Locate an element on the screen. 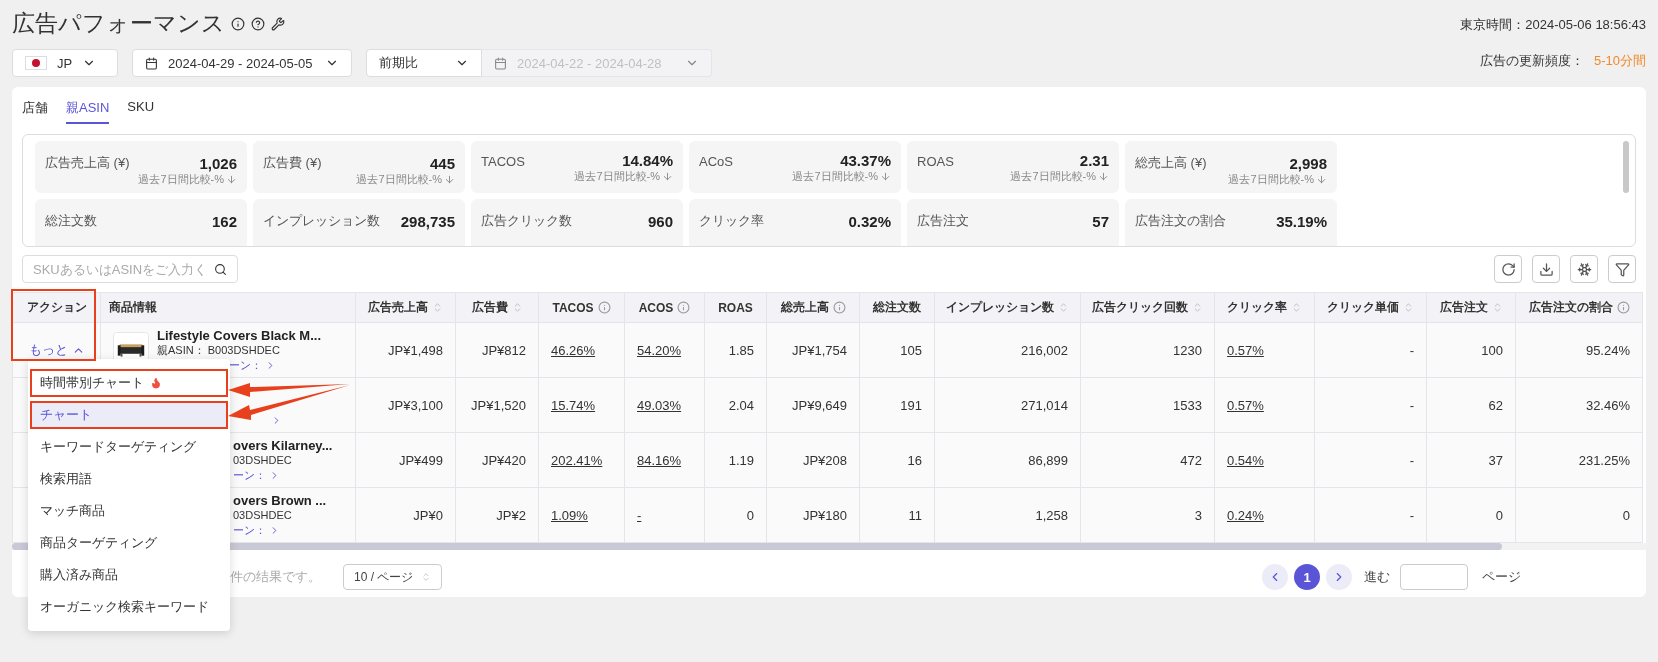 The image size is (1658, 662). table-cell: JP¥3,100 is located at coordinates (415, 405).